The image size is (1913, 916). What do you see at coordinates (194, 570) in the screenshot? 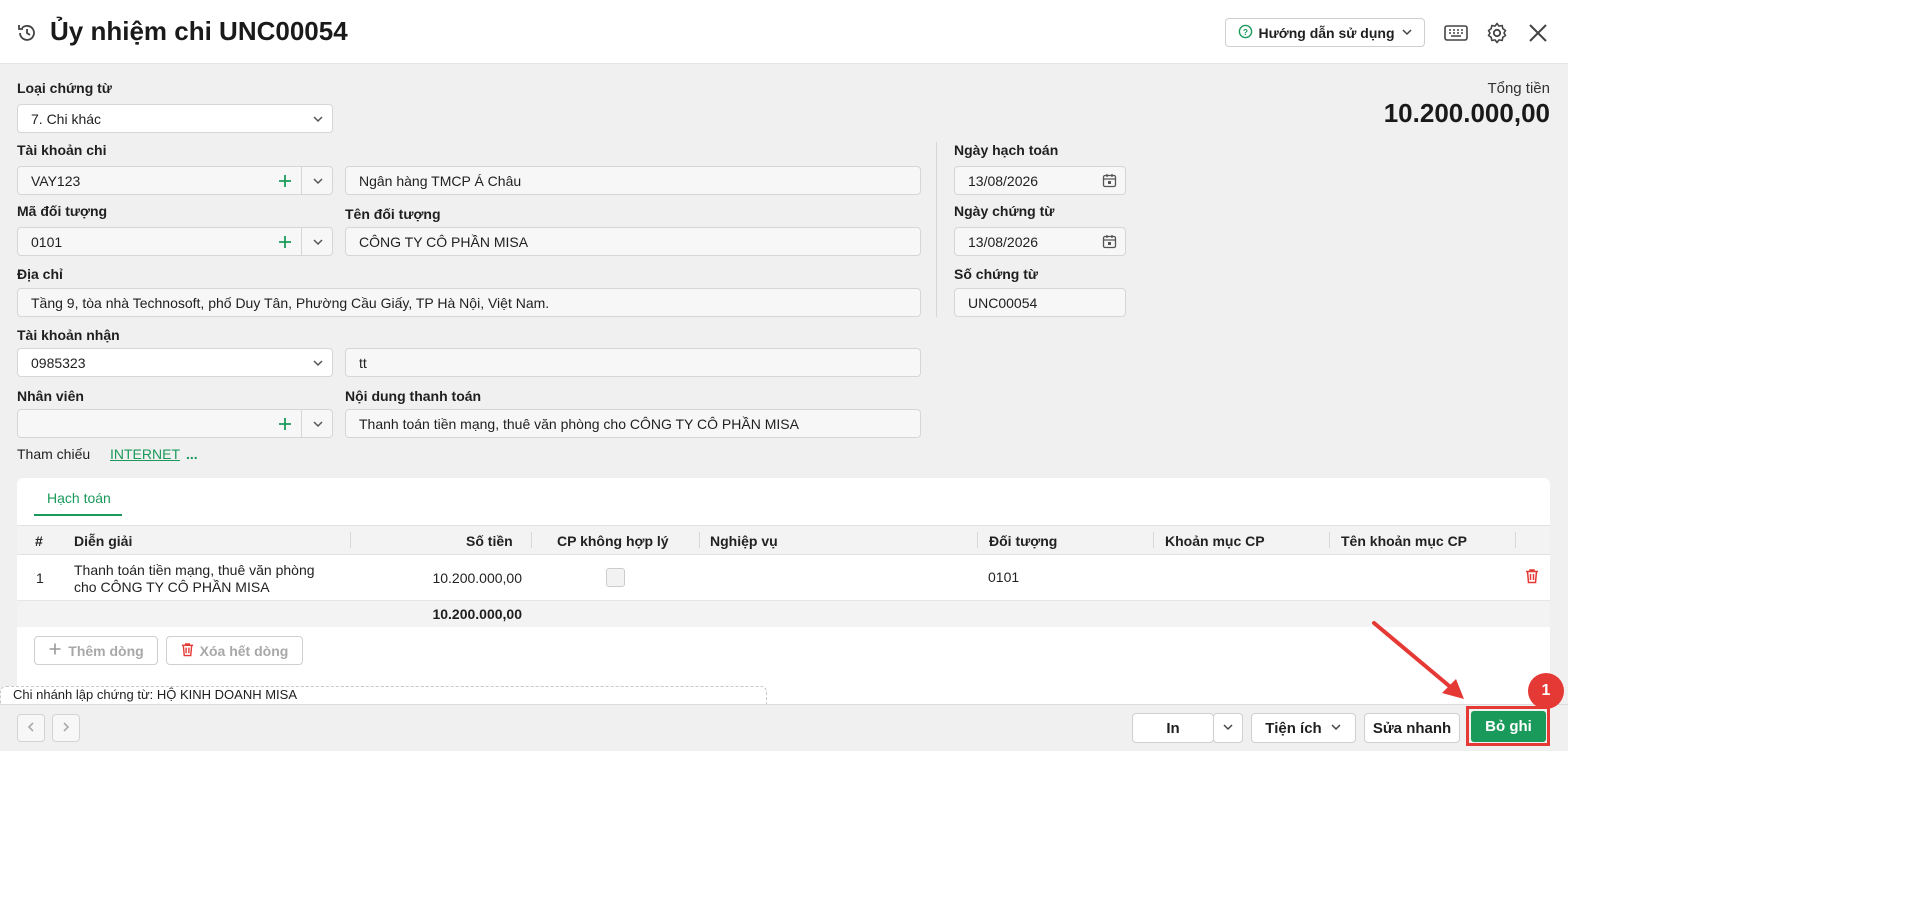
I see `row-description-line1: Thanh toán tiền mạng, thuê văn phòng` at bounding box center [194, 570].